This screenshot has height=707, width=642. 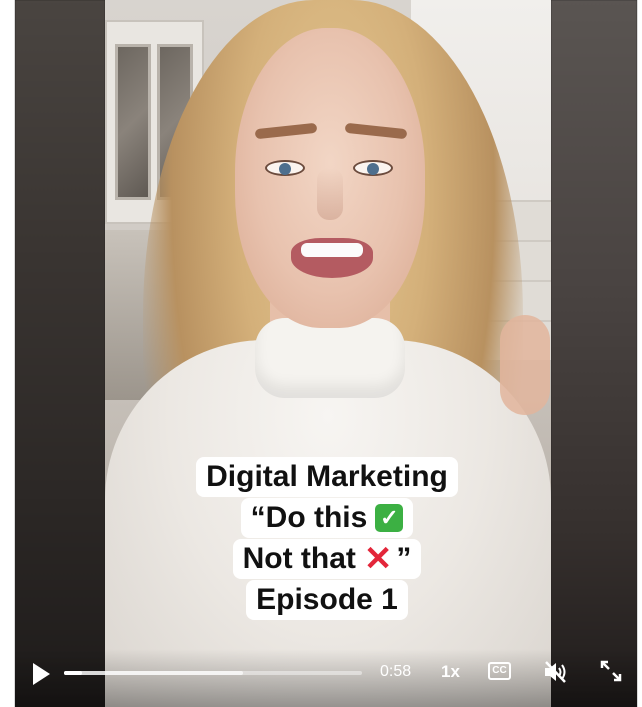 What do you see at coordinates (326, 678) in the screenshot?
I see `player-controls: 0:58 1x CC` at bounding box center [326, 678].